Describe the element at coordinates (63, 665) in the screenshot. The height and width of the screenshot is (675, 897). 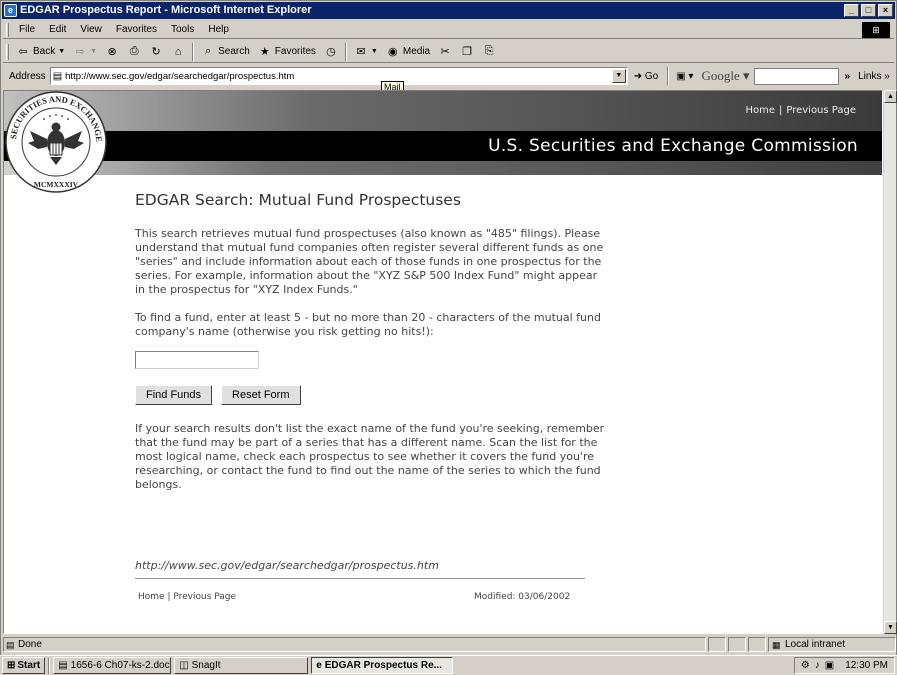
I see `word-document-icon: ▤` at that location.